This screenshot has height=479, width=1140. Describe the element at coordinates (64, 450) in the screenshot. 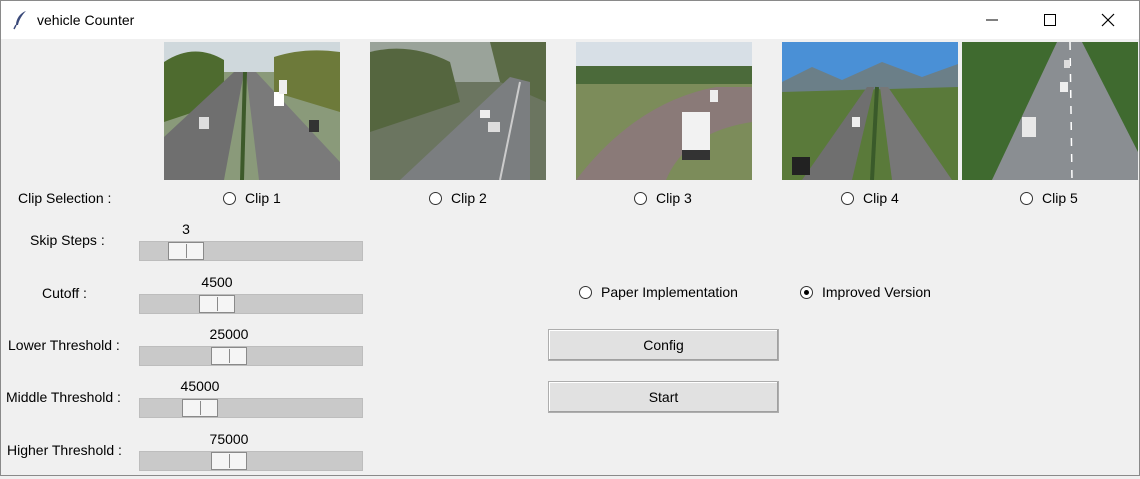

I see `higher-threshold-label: Higher Threshold :` at that location.